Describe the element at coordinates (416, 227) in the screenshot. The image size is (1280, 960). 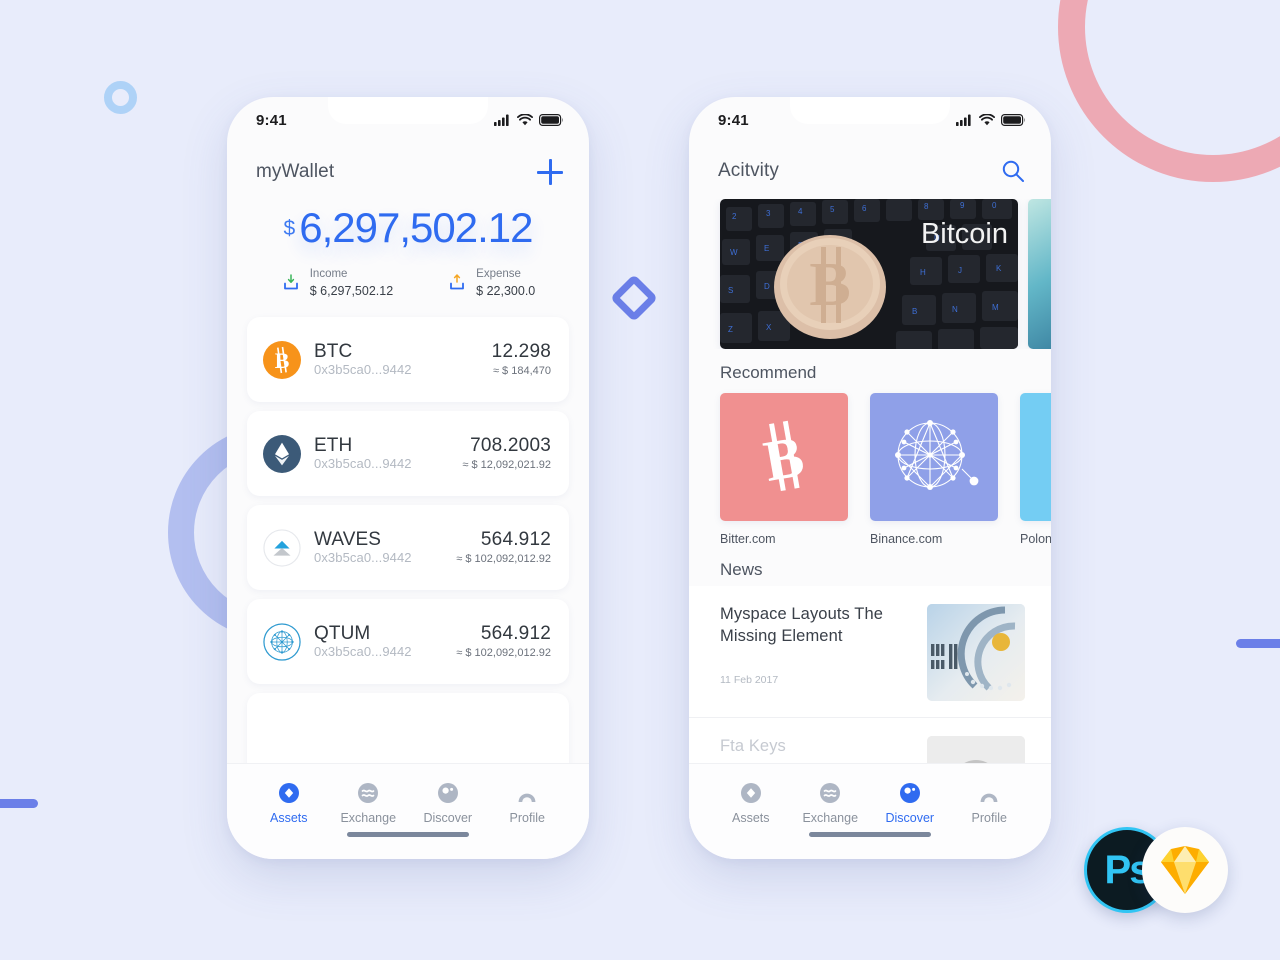
I see `balance-amount: 6,297,502.12` at that location.